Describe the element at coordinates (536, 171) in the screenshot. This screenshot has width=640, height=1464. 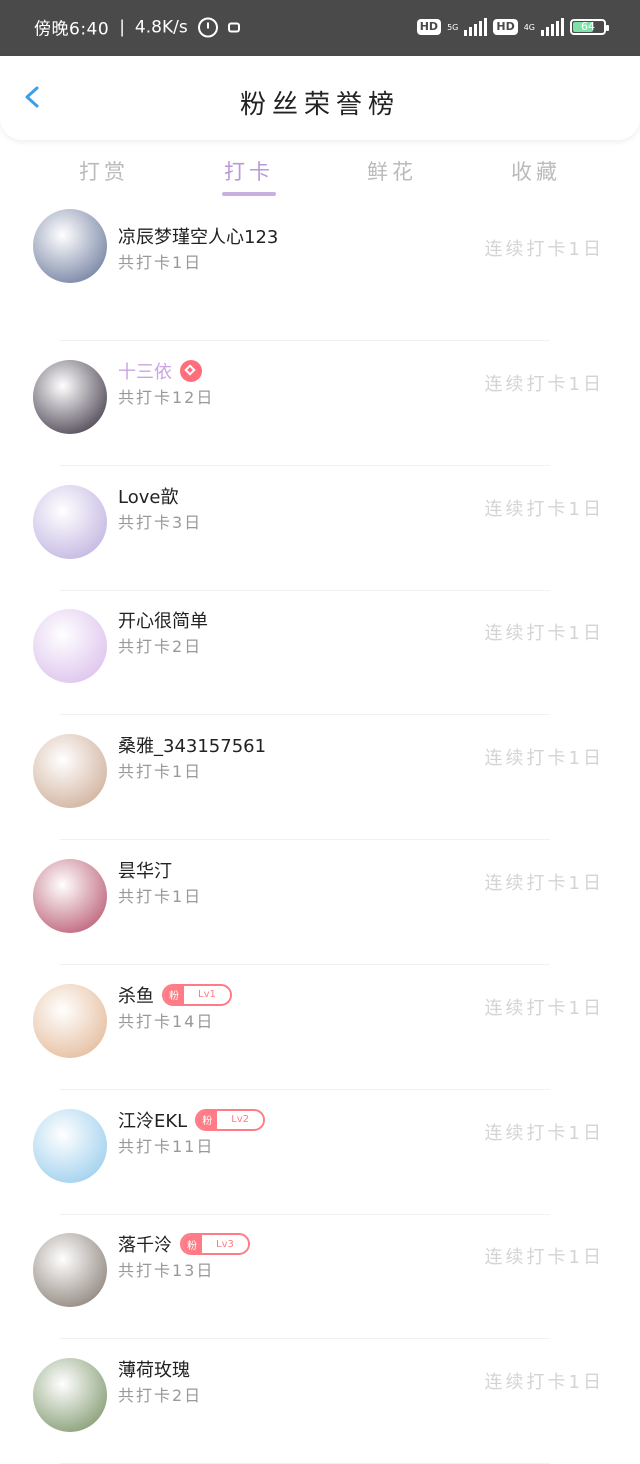
I see `tab-favorites: 收藏` at that location.